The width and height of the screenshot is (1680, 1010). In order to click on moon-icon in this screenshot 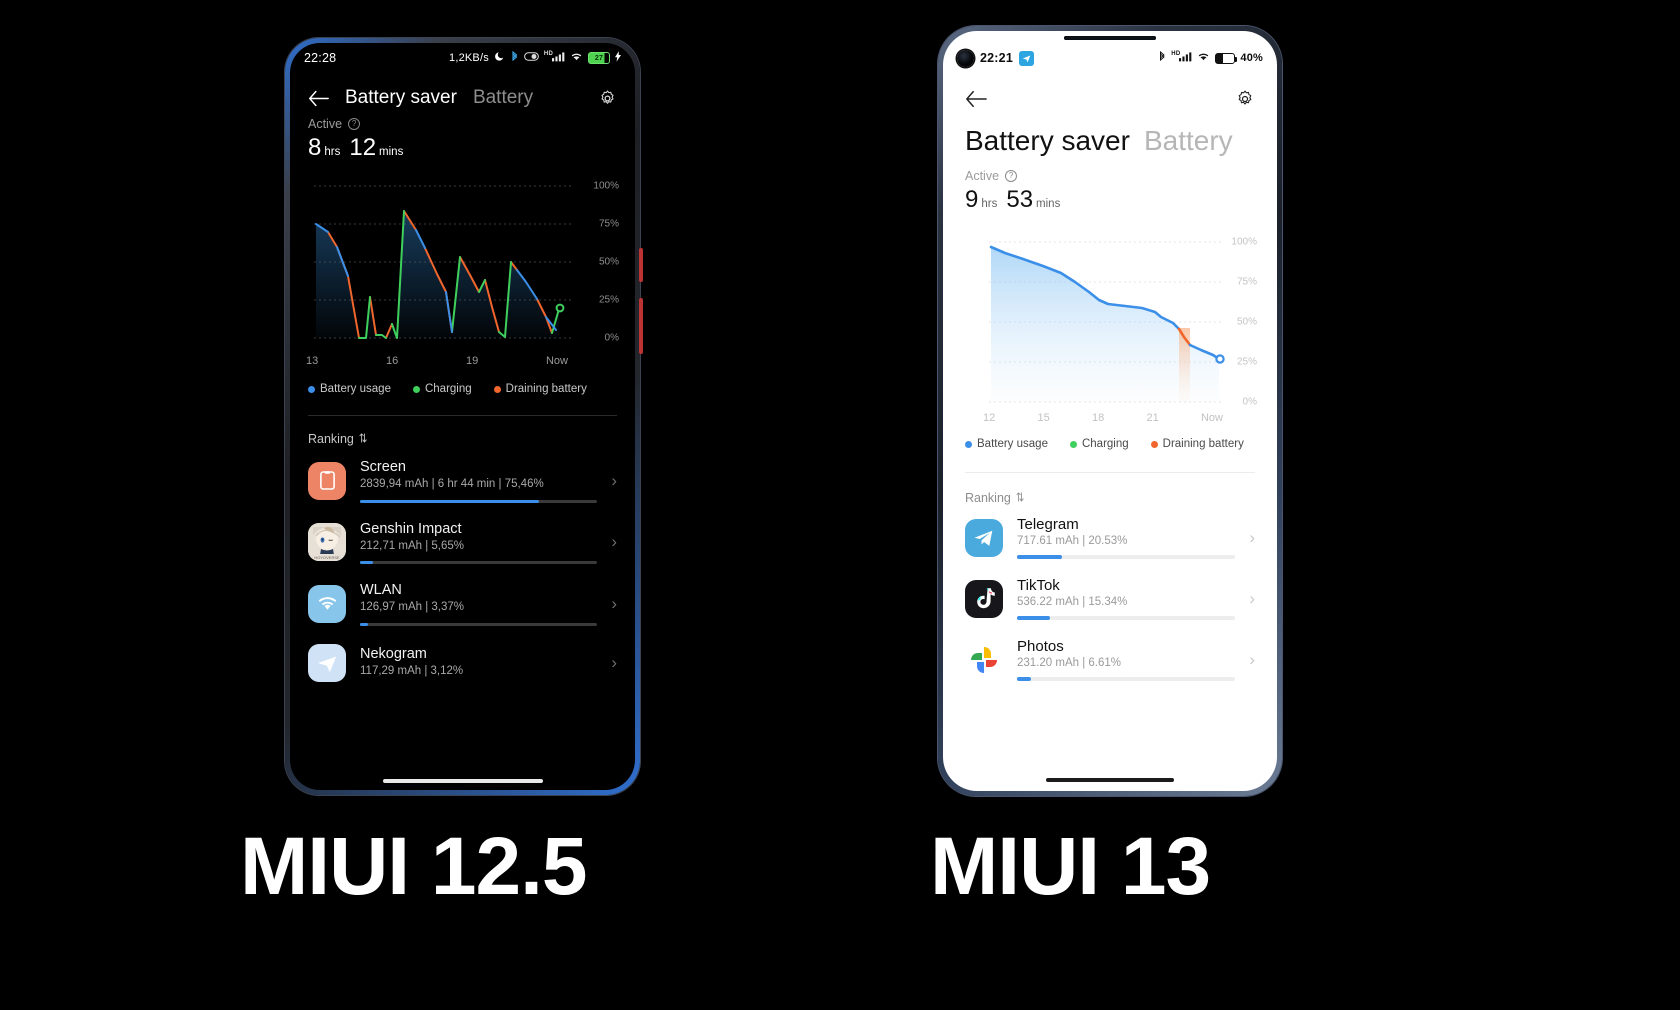, I will do `click(499, 58)`.